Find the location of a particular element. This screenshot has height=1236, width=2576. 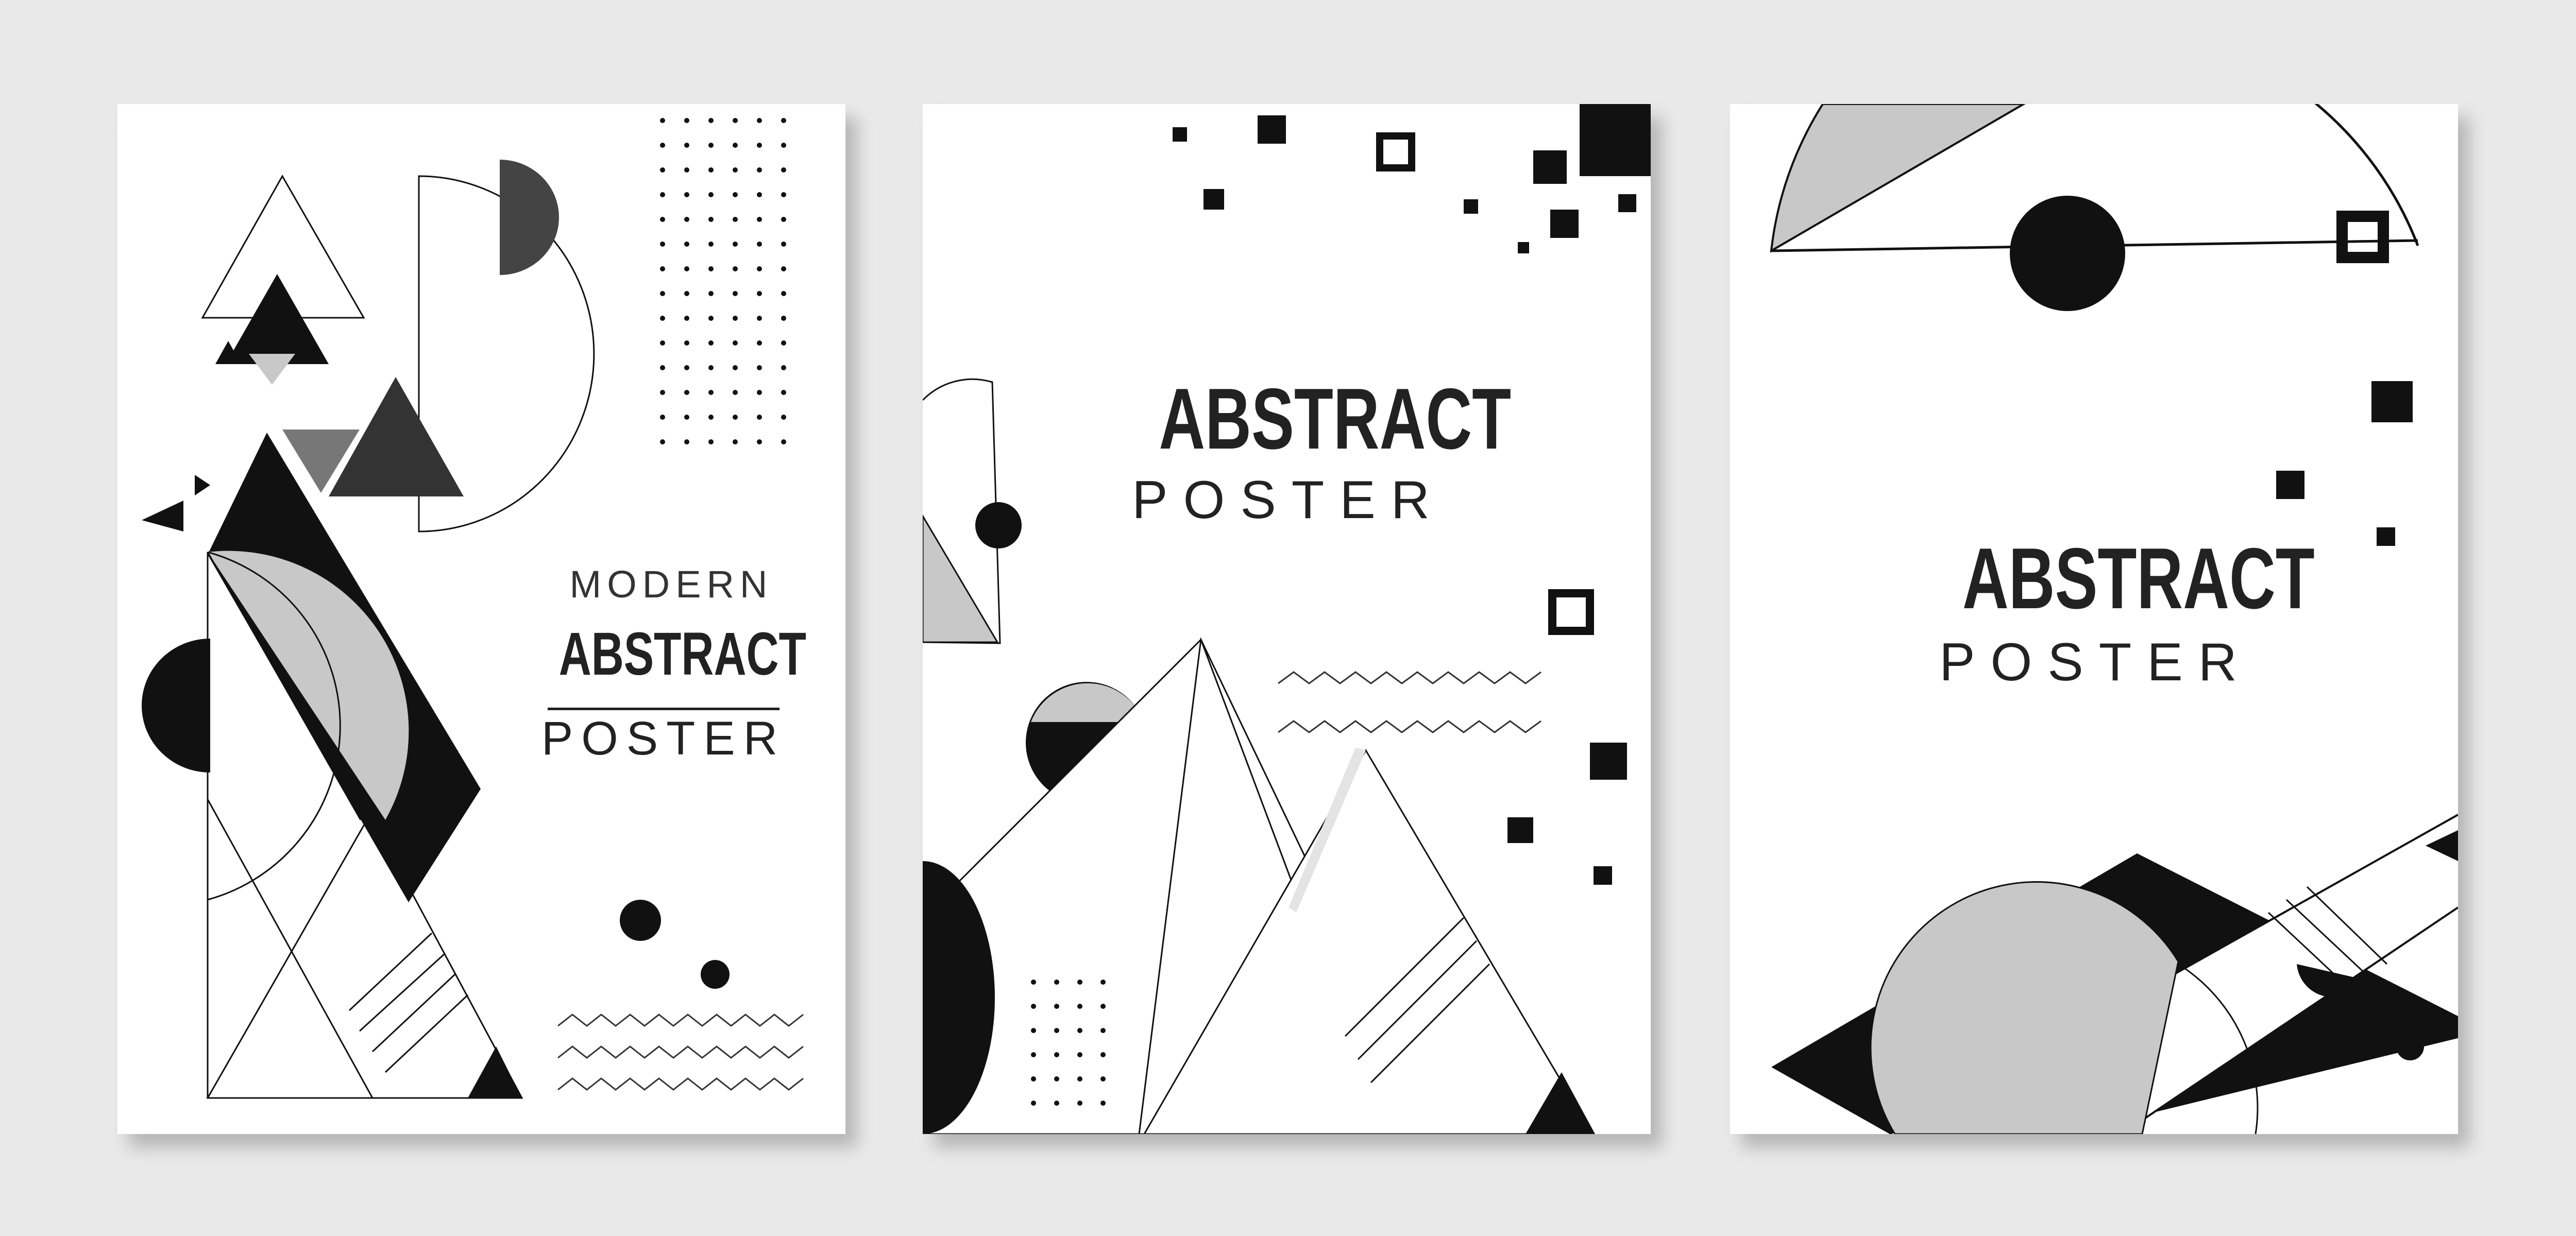

black-triangle is located at coordinates (277, 319).